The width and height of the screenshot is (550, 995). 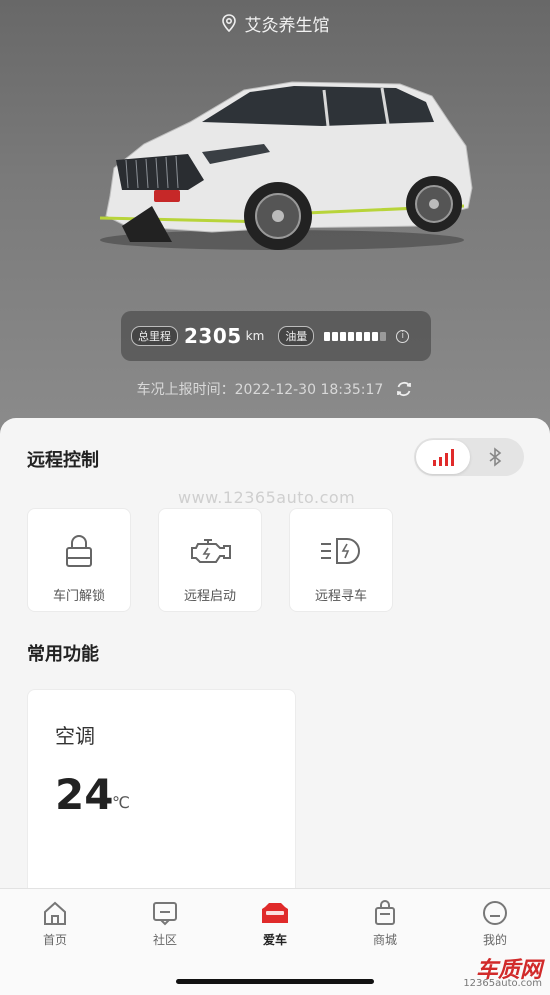 What do you see at coordinates (255, 336) in the screenshot?
I see `mileage-unit: km` at bounding box center [255, 336].